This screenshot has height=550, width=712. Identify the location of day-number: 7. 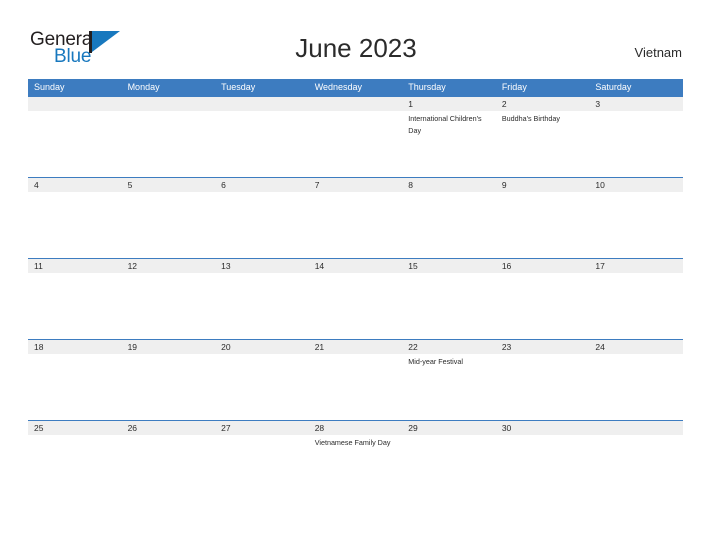
(356, 185).